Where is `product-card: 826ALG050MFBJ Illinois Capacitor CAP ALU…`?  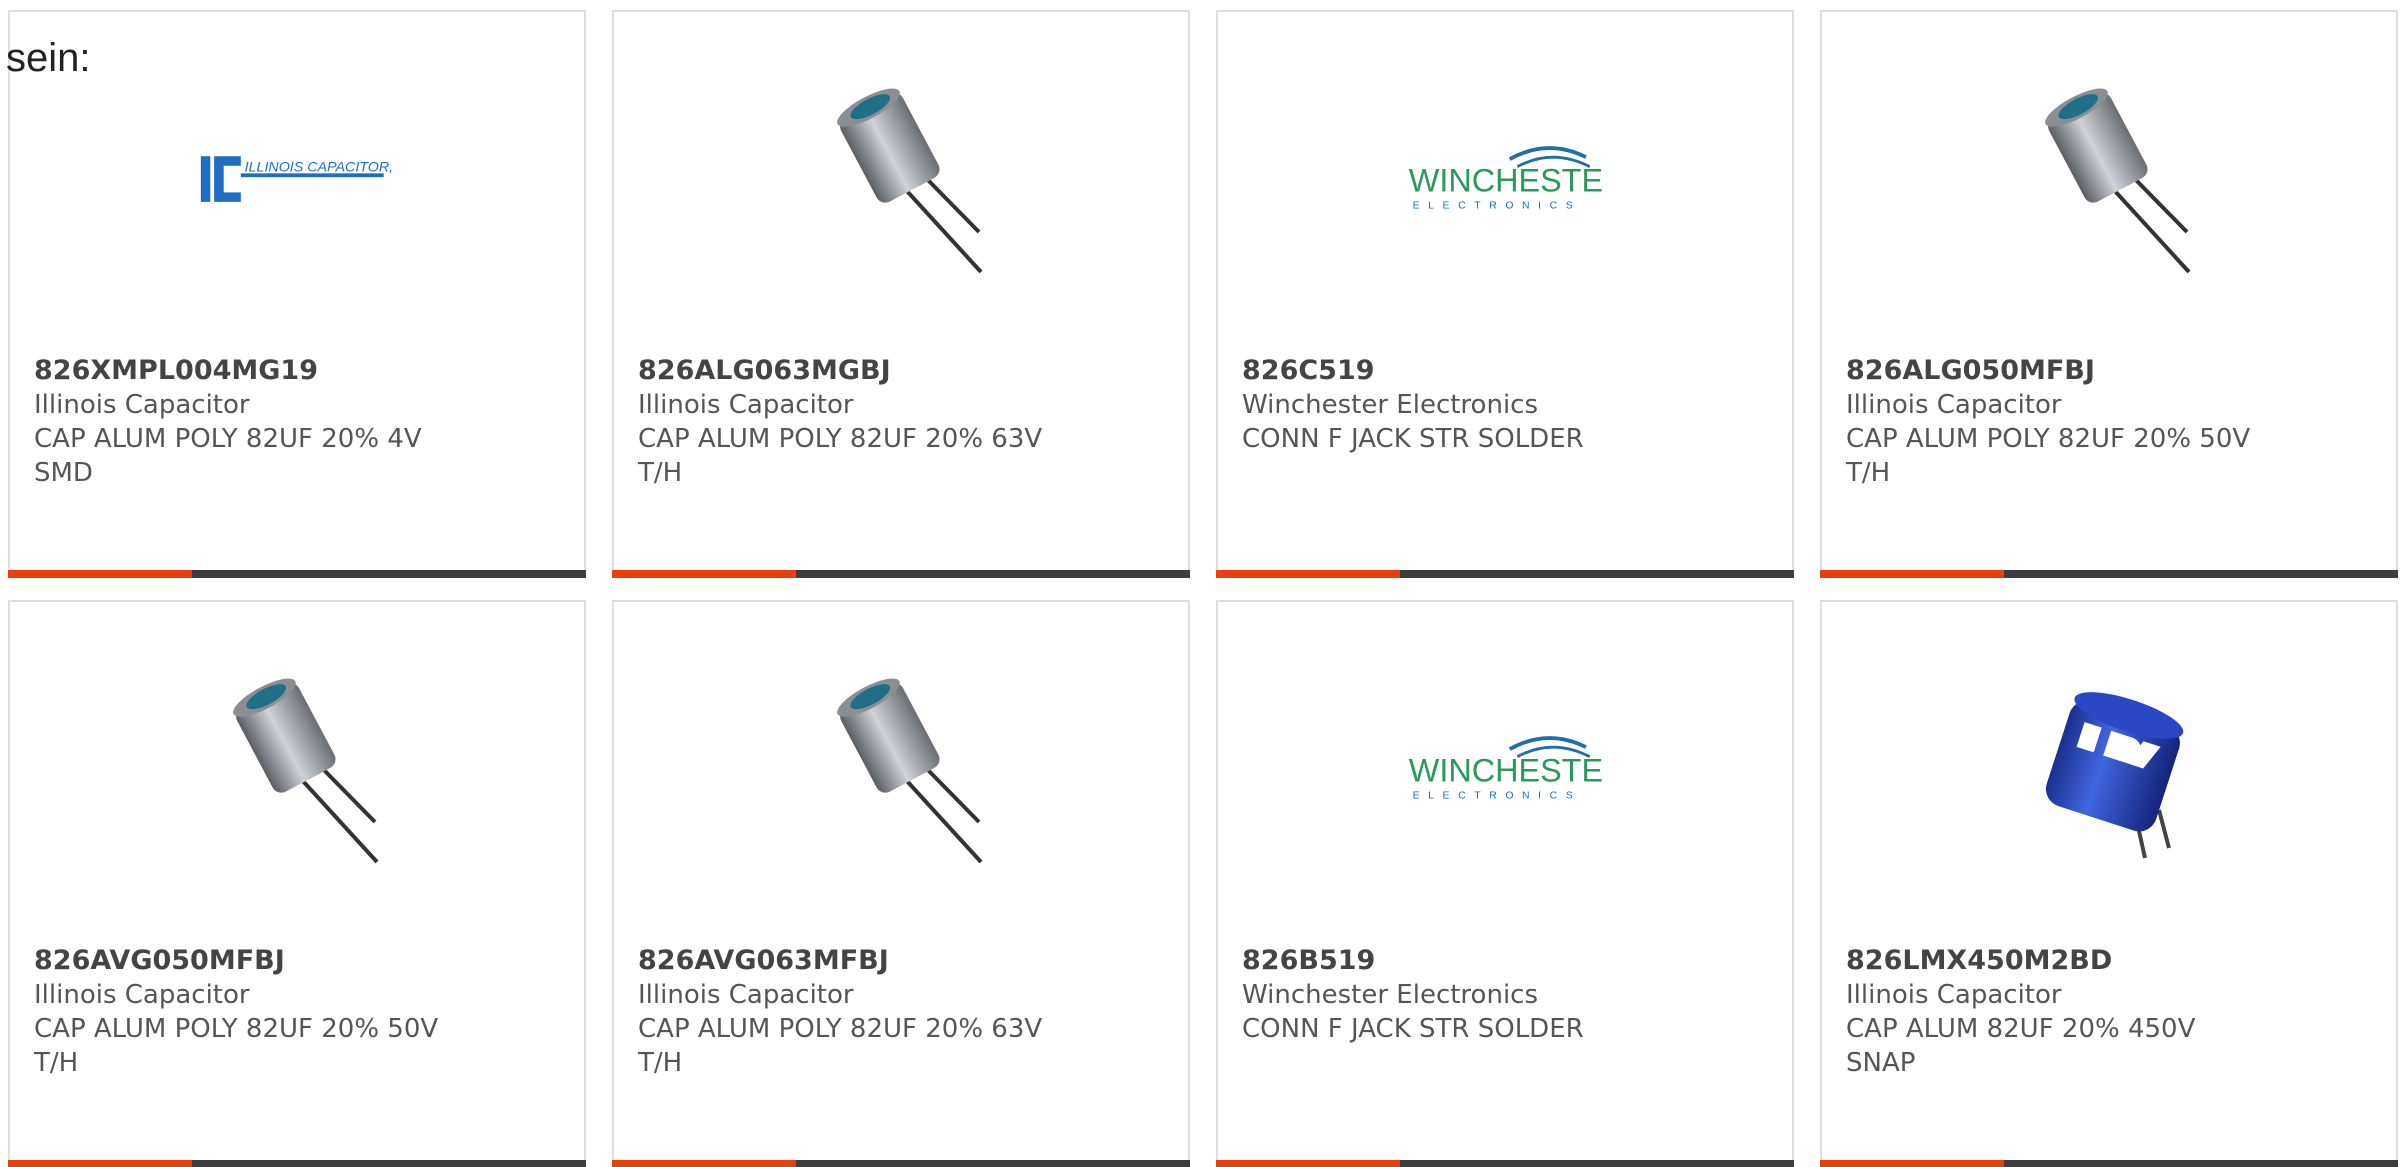
product-card: 826ALG050MFBJ Illinois Capacitor CAP ALU… is located at coordinates (2109, 294).